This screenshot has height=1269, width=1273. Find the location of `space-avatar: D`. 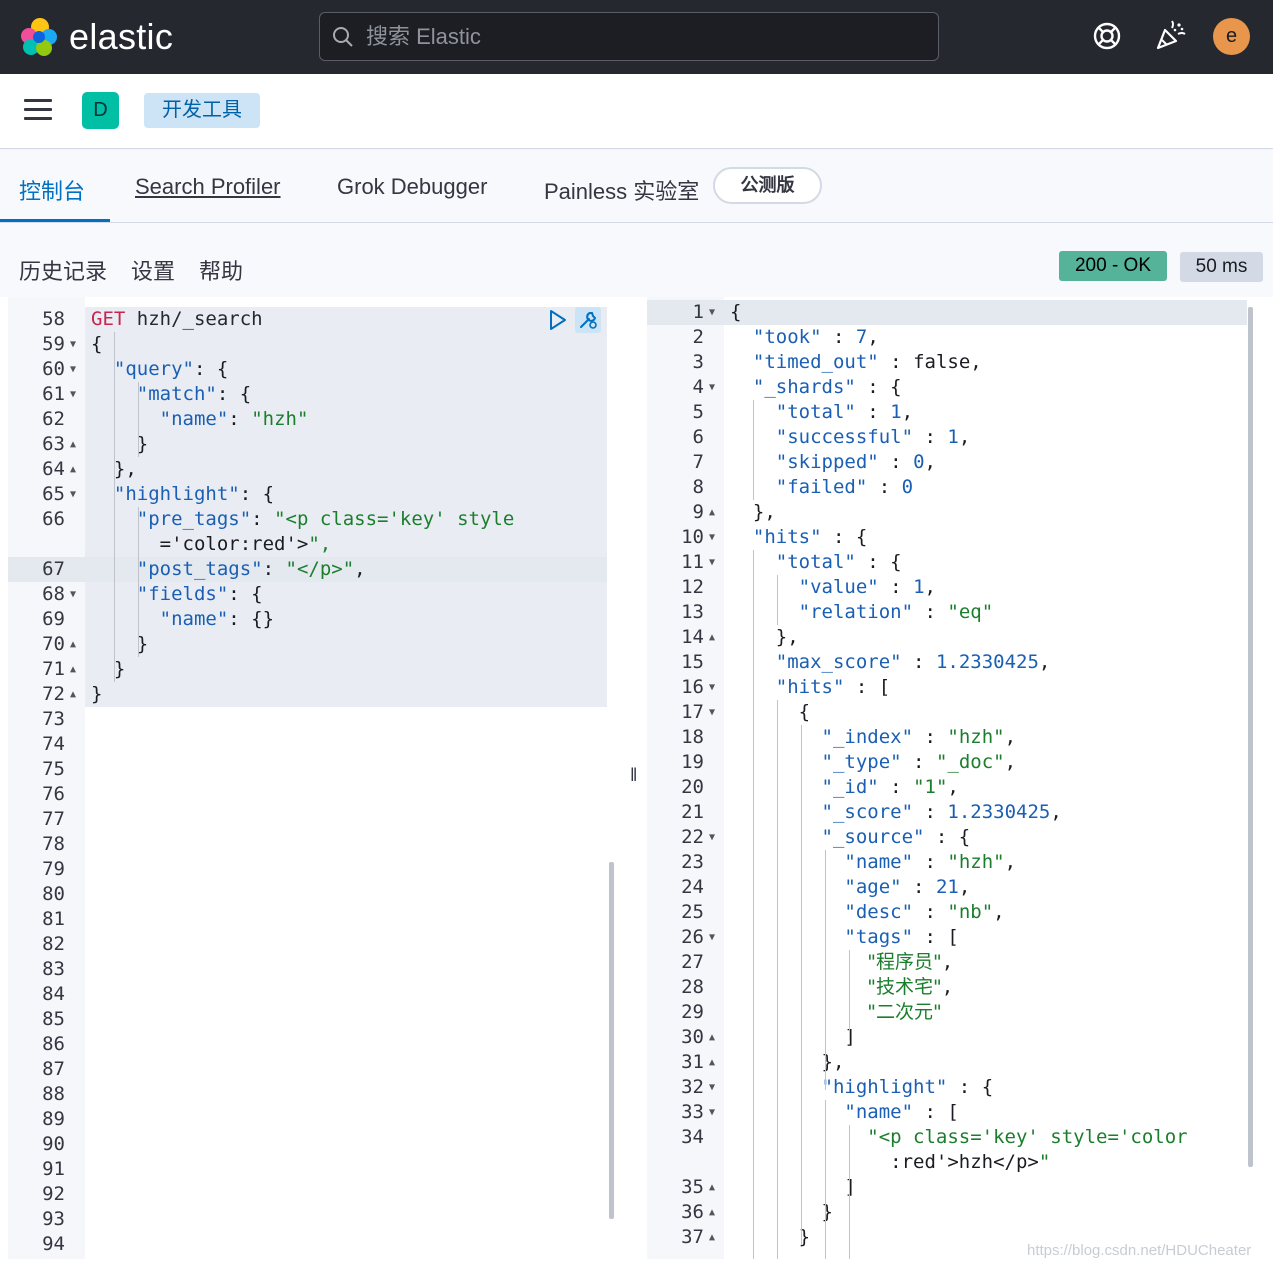

space-avatar: D is located at coordinates (100, 110).